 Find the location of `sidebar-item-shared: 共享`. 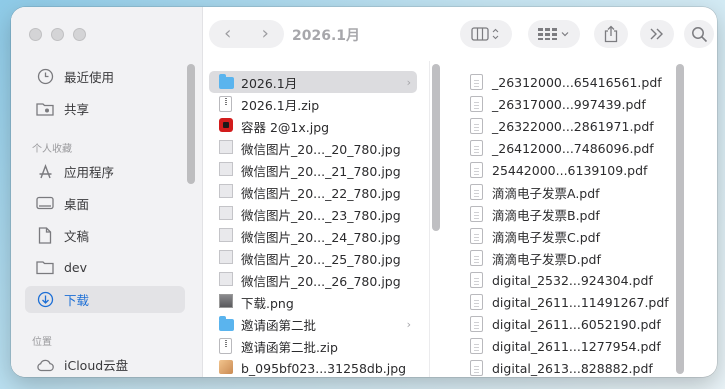

sidebar-item-shared: 共享 is located at coordinates (105, 108).